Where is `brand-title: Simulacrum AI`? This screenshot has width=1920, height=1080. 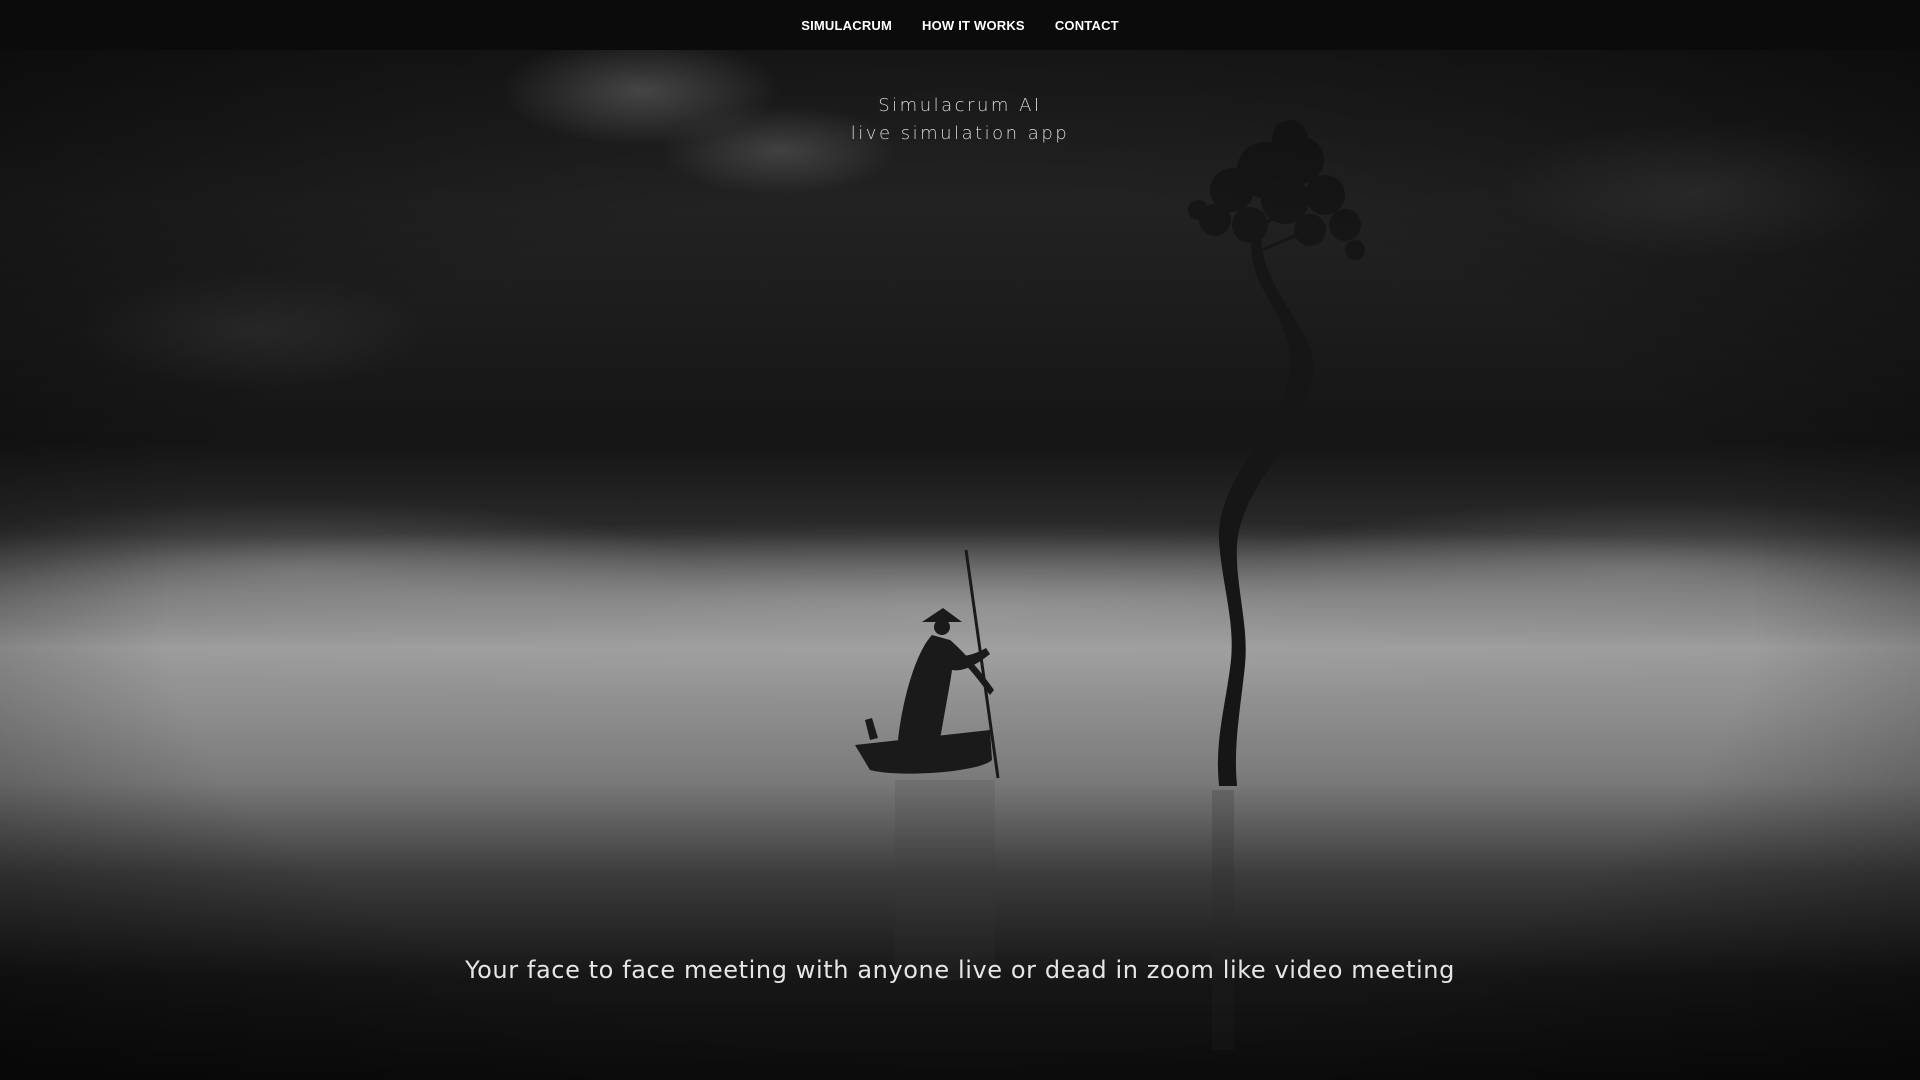 brand-title: Simulacrum AI is located at coordinates (960, 105).